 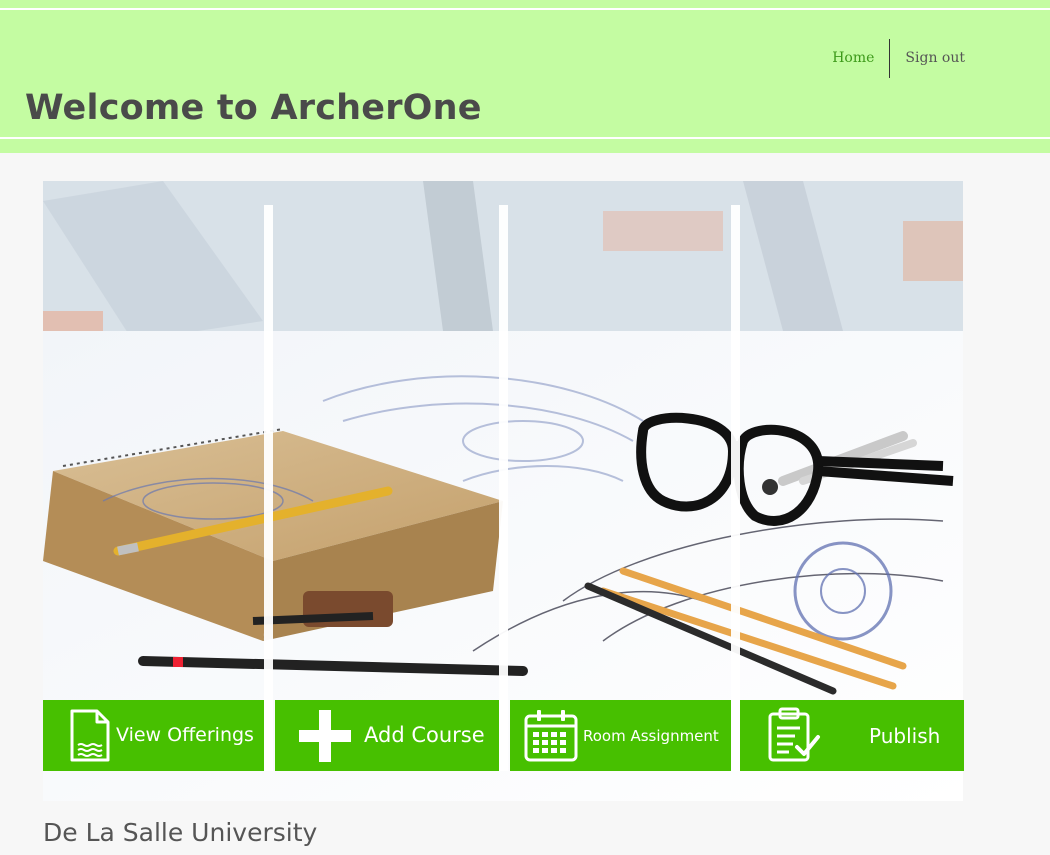 I want to click on view-offerings-button: View Offerings, so click(x=153, y=735).